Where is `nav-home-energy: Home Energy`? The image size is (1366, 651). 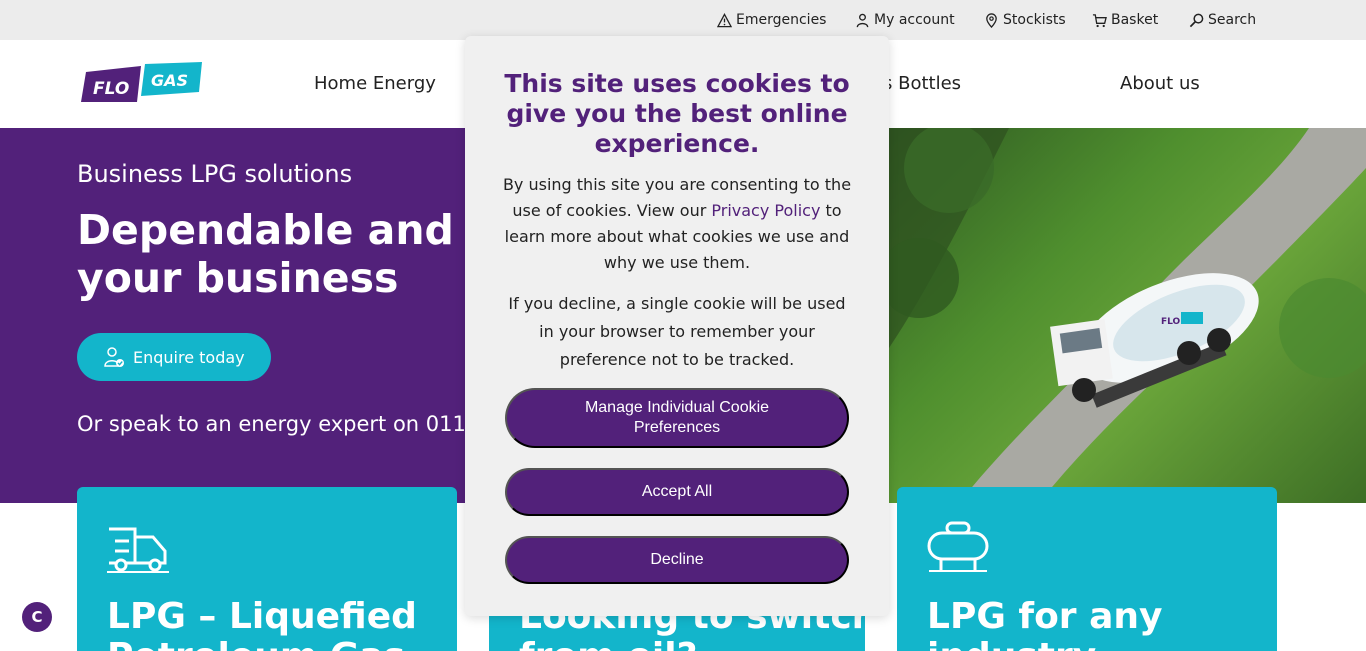 nav-home-energy: Home Energy is located at coordinates (375, 83).